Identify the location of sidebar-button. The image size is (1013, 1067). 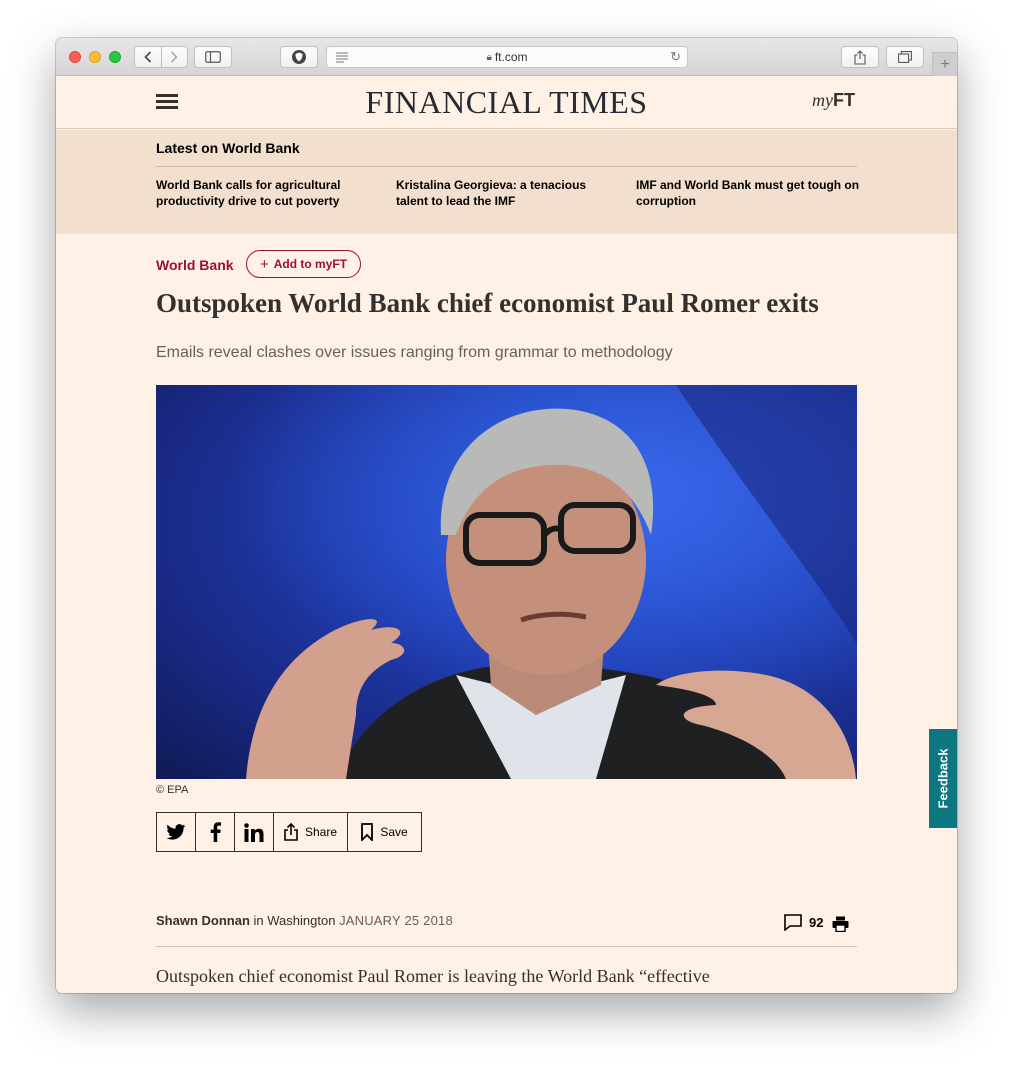
(213, 57).